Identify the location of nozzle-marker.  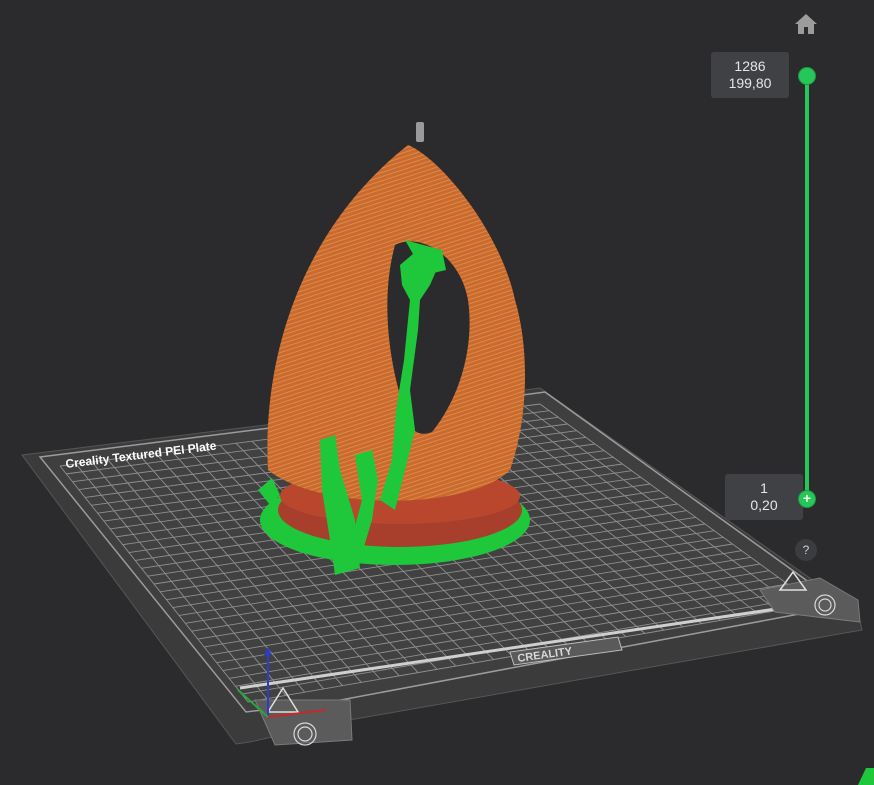
(420, 132).